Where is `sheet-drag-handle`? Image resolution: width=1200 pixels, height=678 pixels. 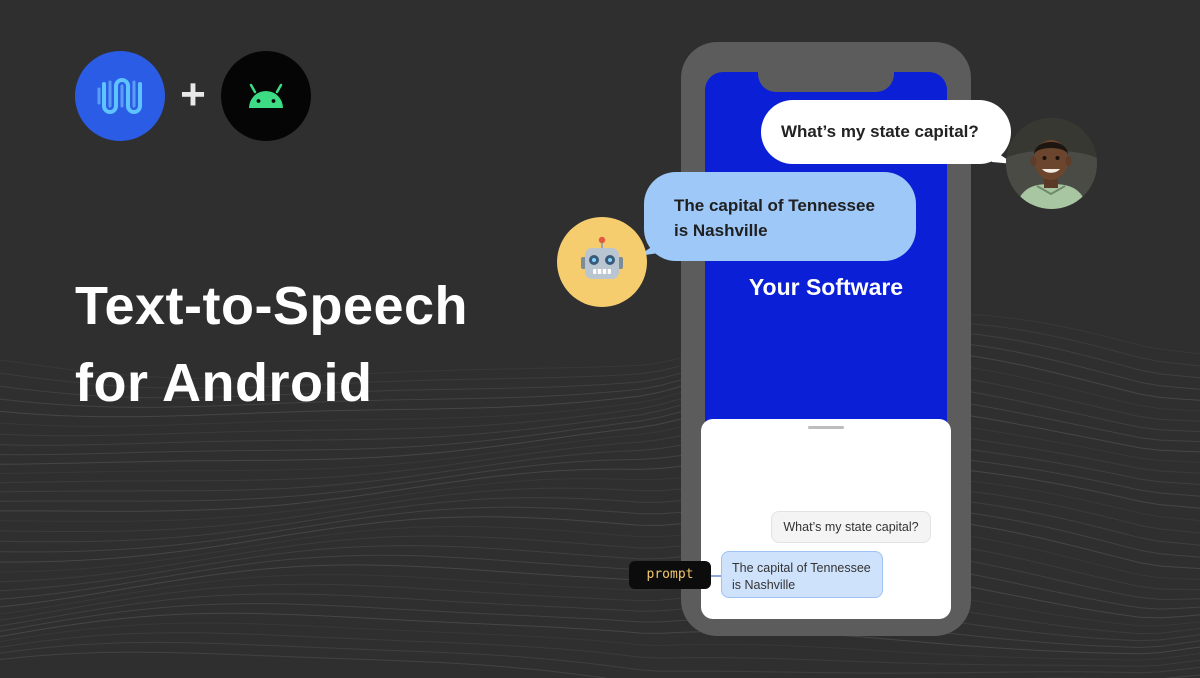 sheet-drag-handle is located at coordinates (826, 427).